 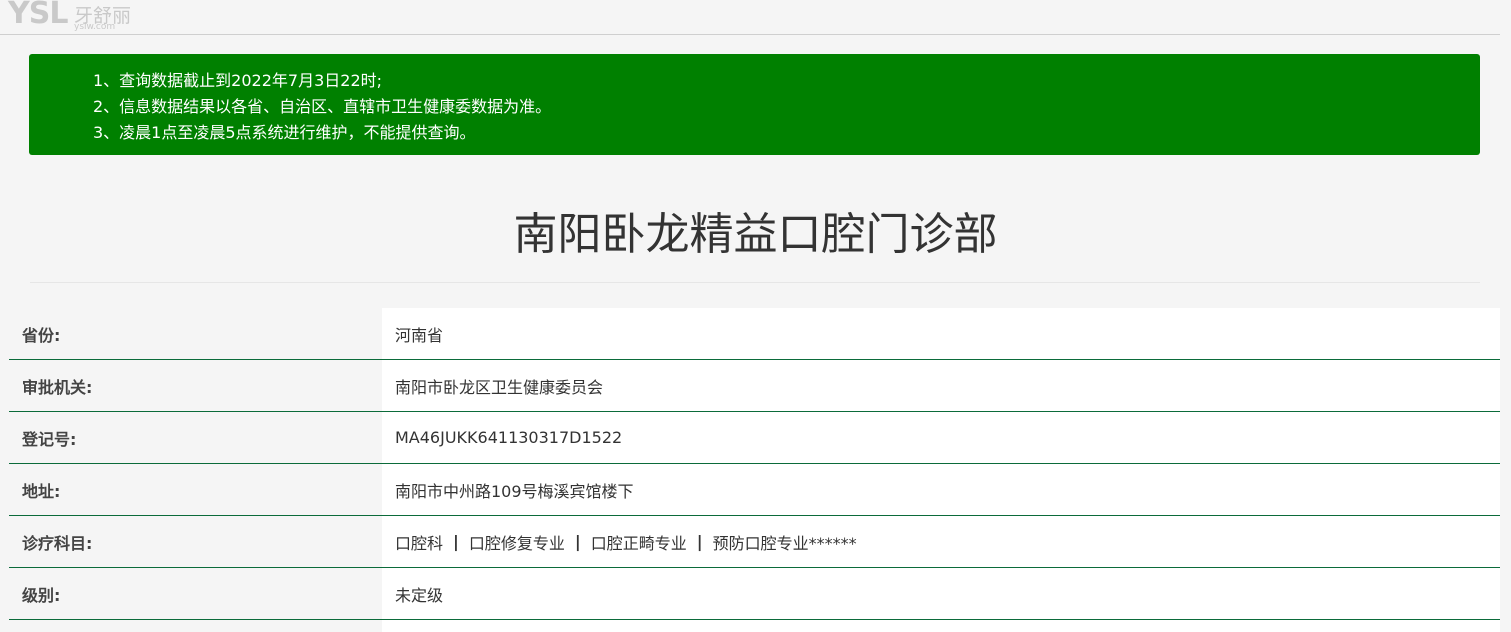 I want to click on notice-line-2: 2、信息数据结果以各省、自治区、直辖市卫生健康委数据为准。, so click(x=322, y=106).